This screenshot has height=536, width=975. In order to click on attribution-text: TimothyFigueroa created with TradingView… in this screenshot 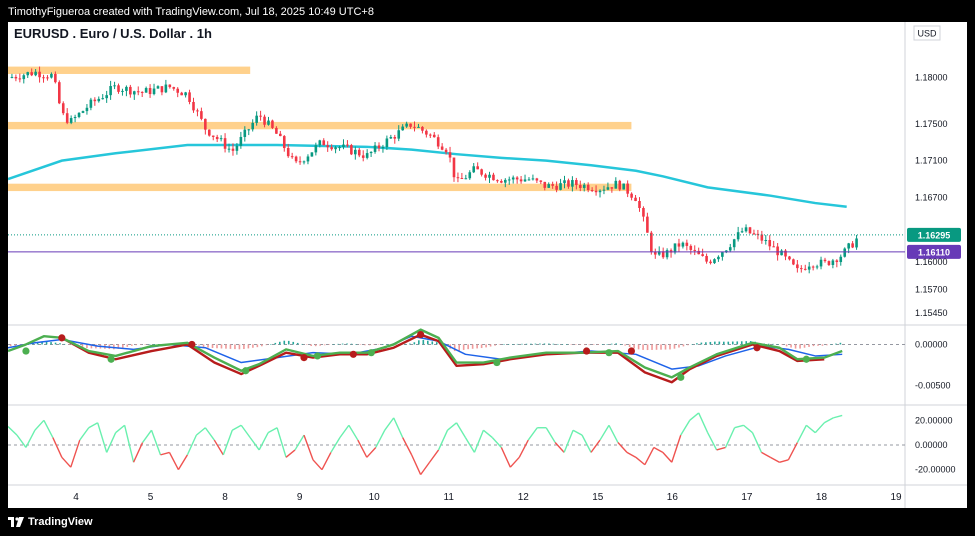, I will do `click(191, 12)`.